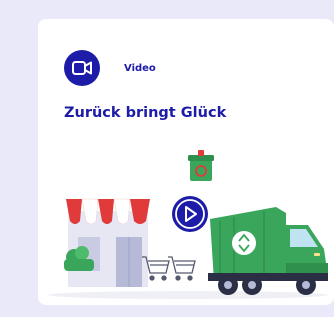  I want to click on recycle-box-icon, so click(201, 165).